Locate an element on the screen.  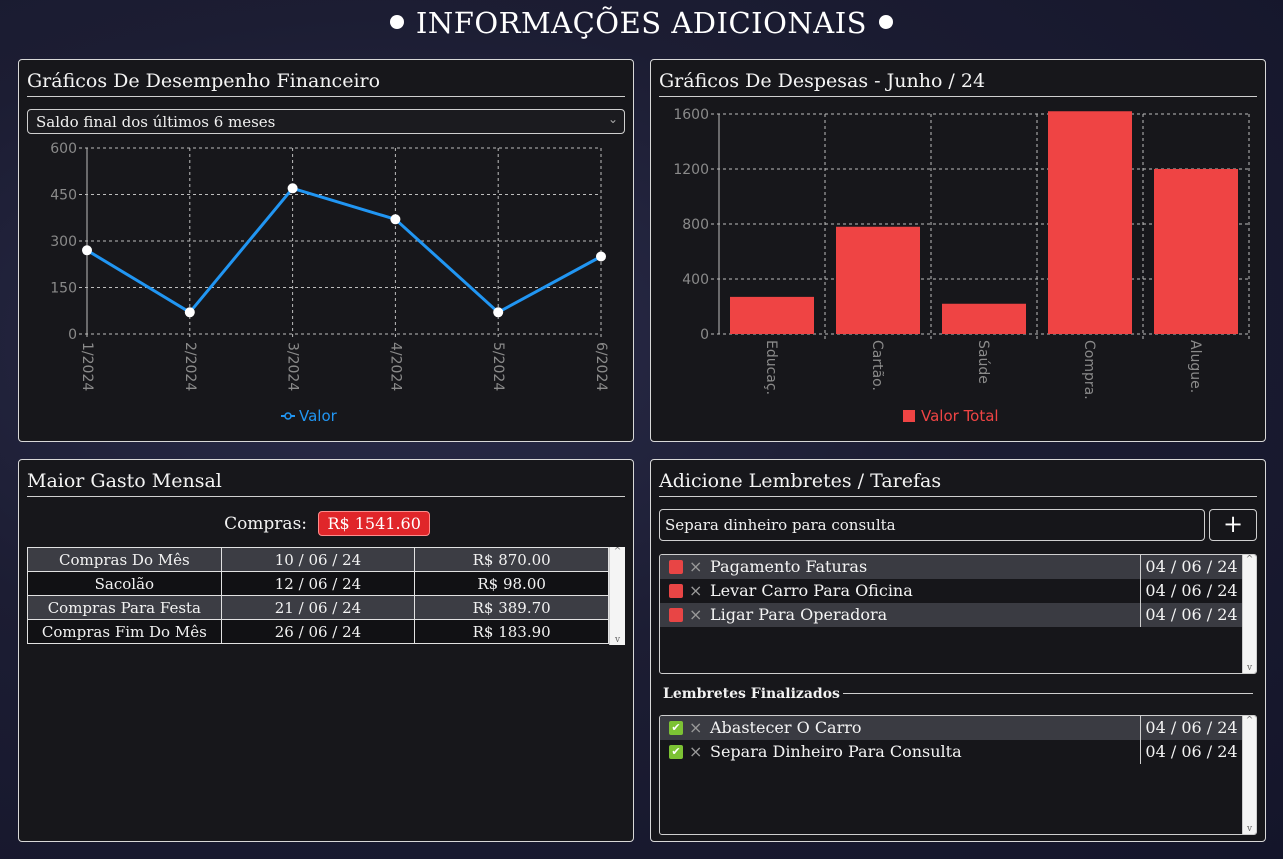
task-label: Separa Dinheiro Para Consulta is located at coordinates (836, 751).